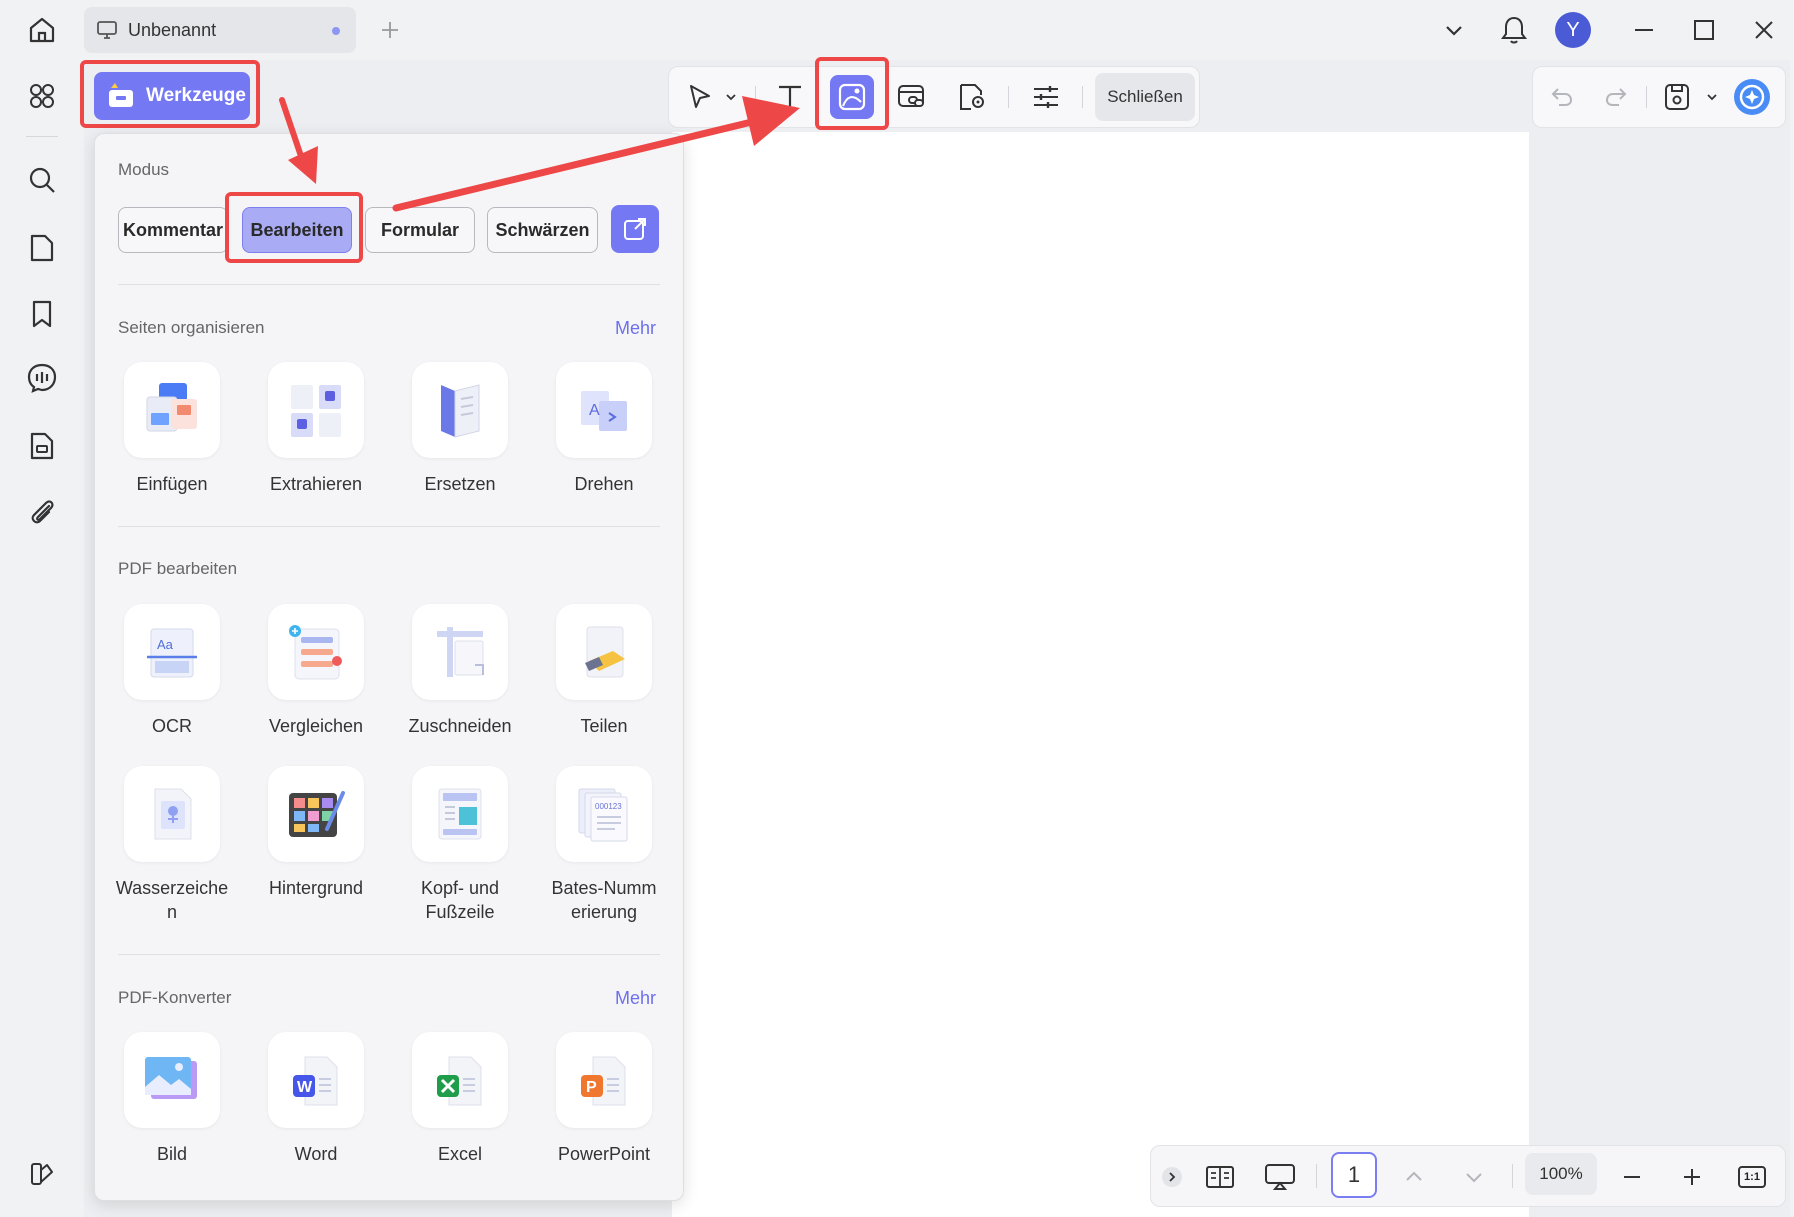  What do you see at coordinates (460, 411) in the screenshot?
I see `replace-pages-icon` at bounding box center [460, 411].